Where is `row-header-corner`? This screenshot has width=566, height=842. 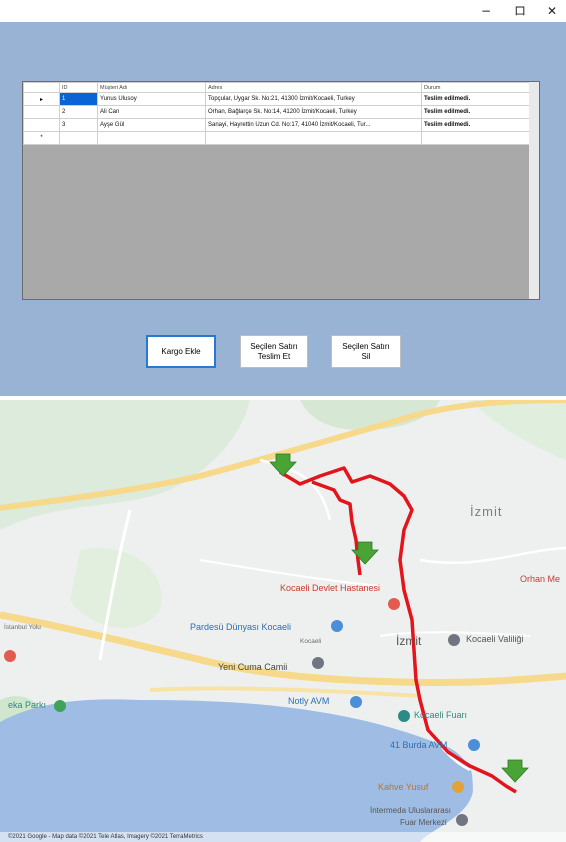
row-header-corner is located at coordinates (41, 87).